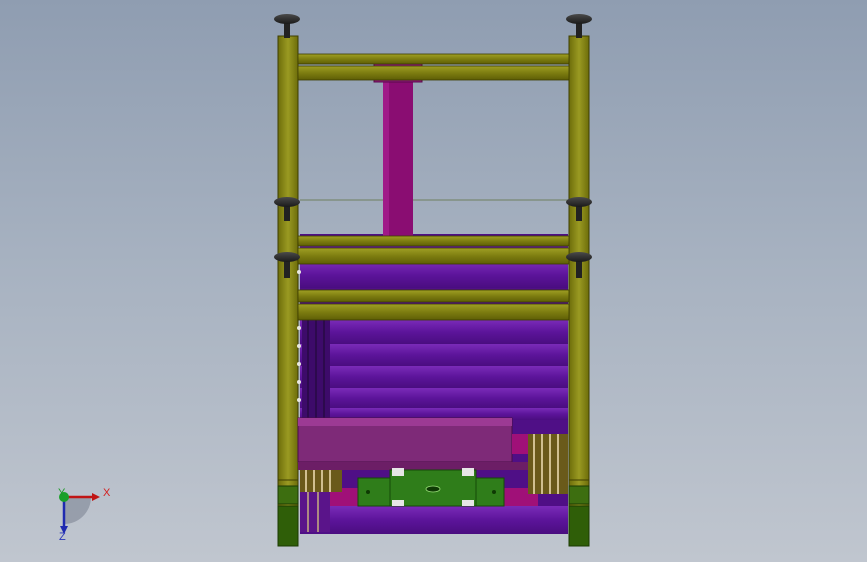 The height and width of the screenshot is (562, 867). What do you see at coordinates (96, 497) in the screenshot?
I see `x-axis-arrowhead` at bounding box center [96, 497].